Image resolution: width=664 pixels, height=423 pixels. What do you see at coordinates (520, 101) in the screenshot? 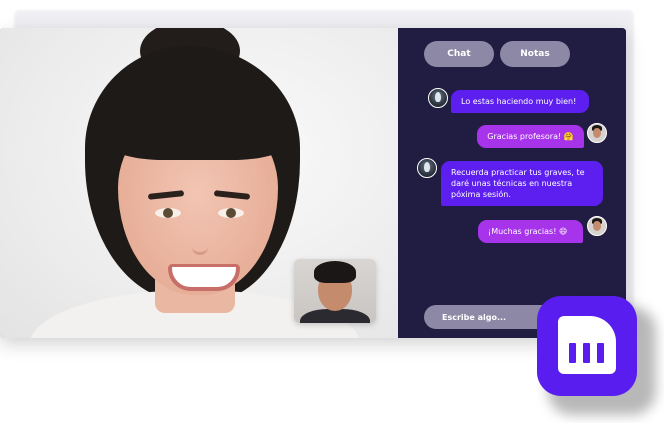
I see `chat-message: Lo estas haciendo muy bien!` at bounding box center [520, 101].